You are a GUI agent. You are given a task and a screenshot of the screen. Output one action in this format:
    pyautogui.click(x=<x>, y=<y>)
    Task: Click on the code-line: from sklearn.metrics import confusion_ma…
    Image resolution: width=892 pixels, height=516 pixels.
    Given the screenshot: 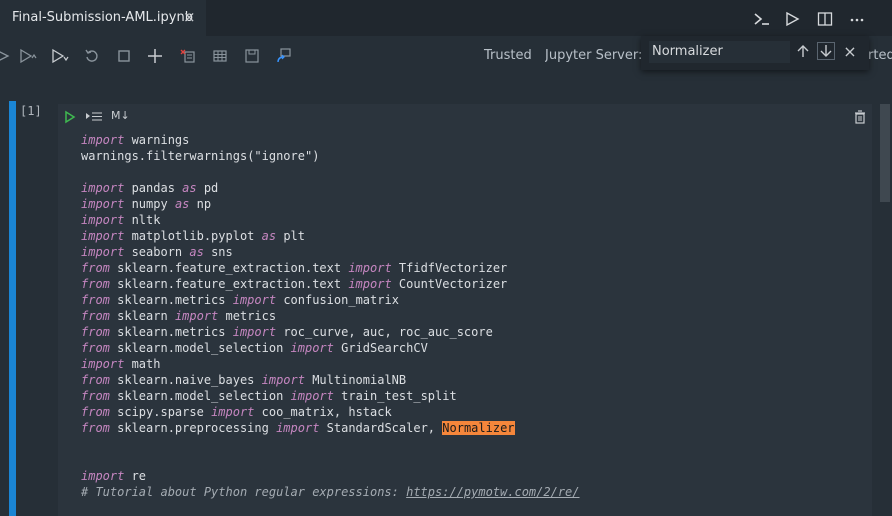 What is the action you would take?
    pyautogui.click(x=330, y=300)
    